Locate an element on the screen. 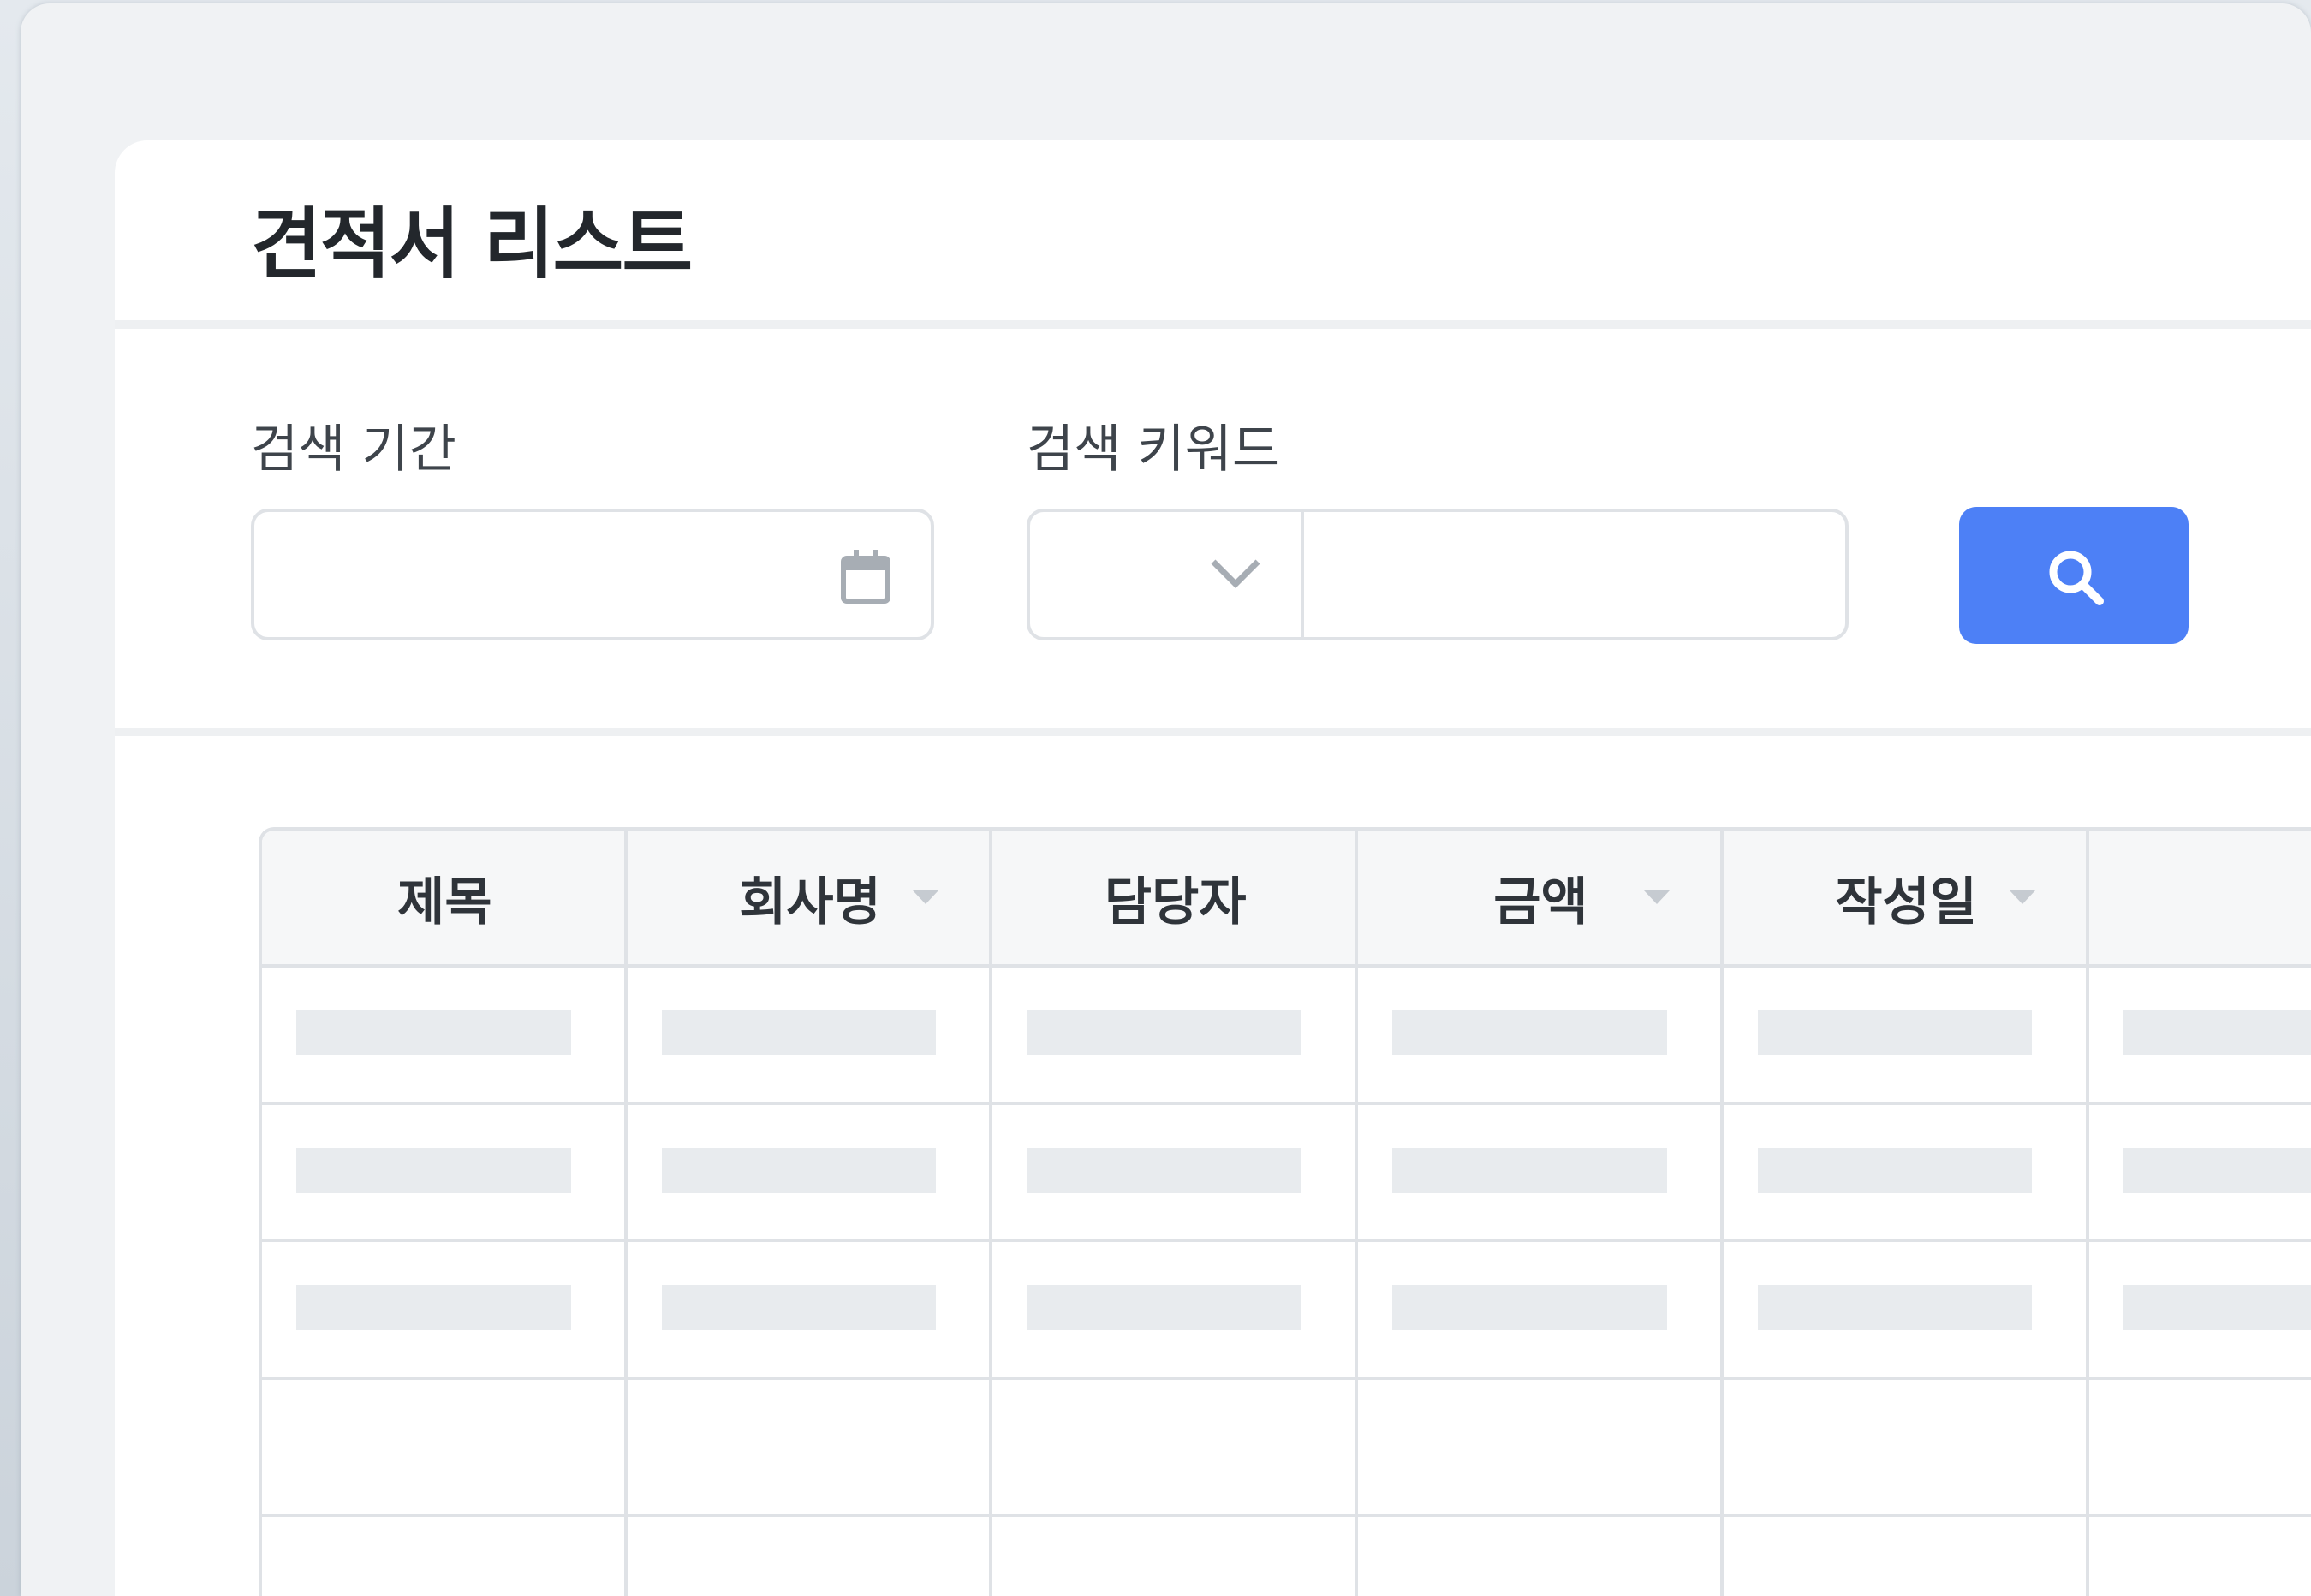 This screenshot has width=2311, height=1596. search-icon is located at coordinates (2076, 578).